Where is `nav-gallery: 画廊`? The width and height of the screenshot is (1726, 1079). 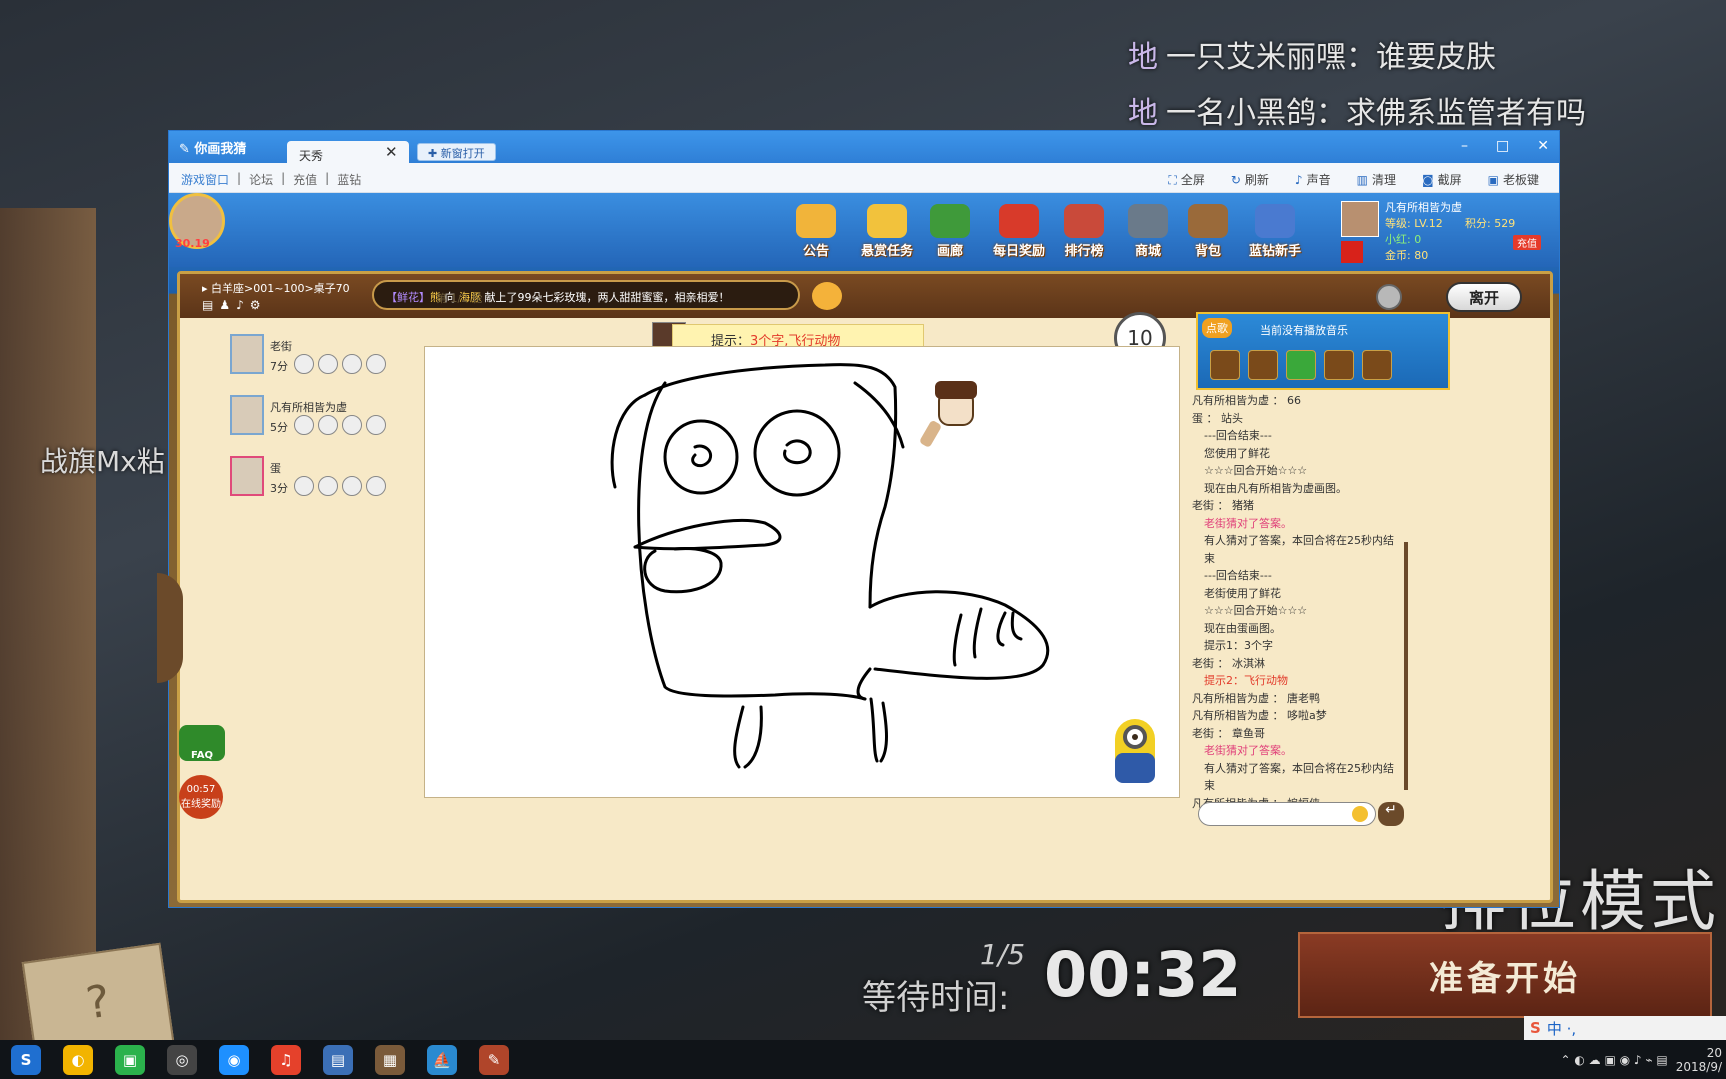
nav-gallery: 画廊 is located at coordinates (950, 230).